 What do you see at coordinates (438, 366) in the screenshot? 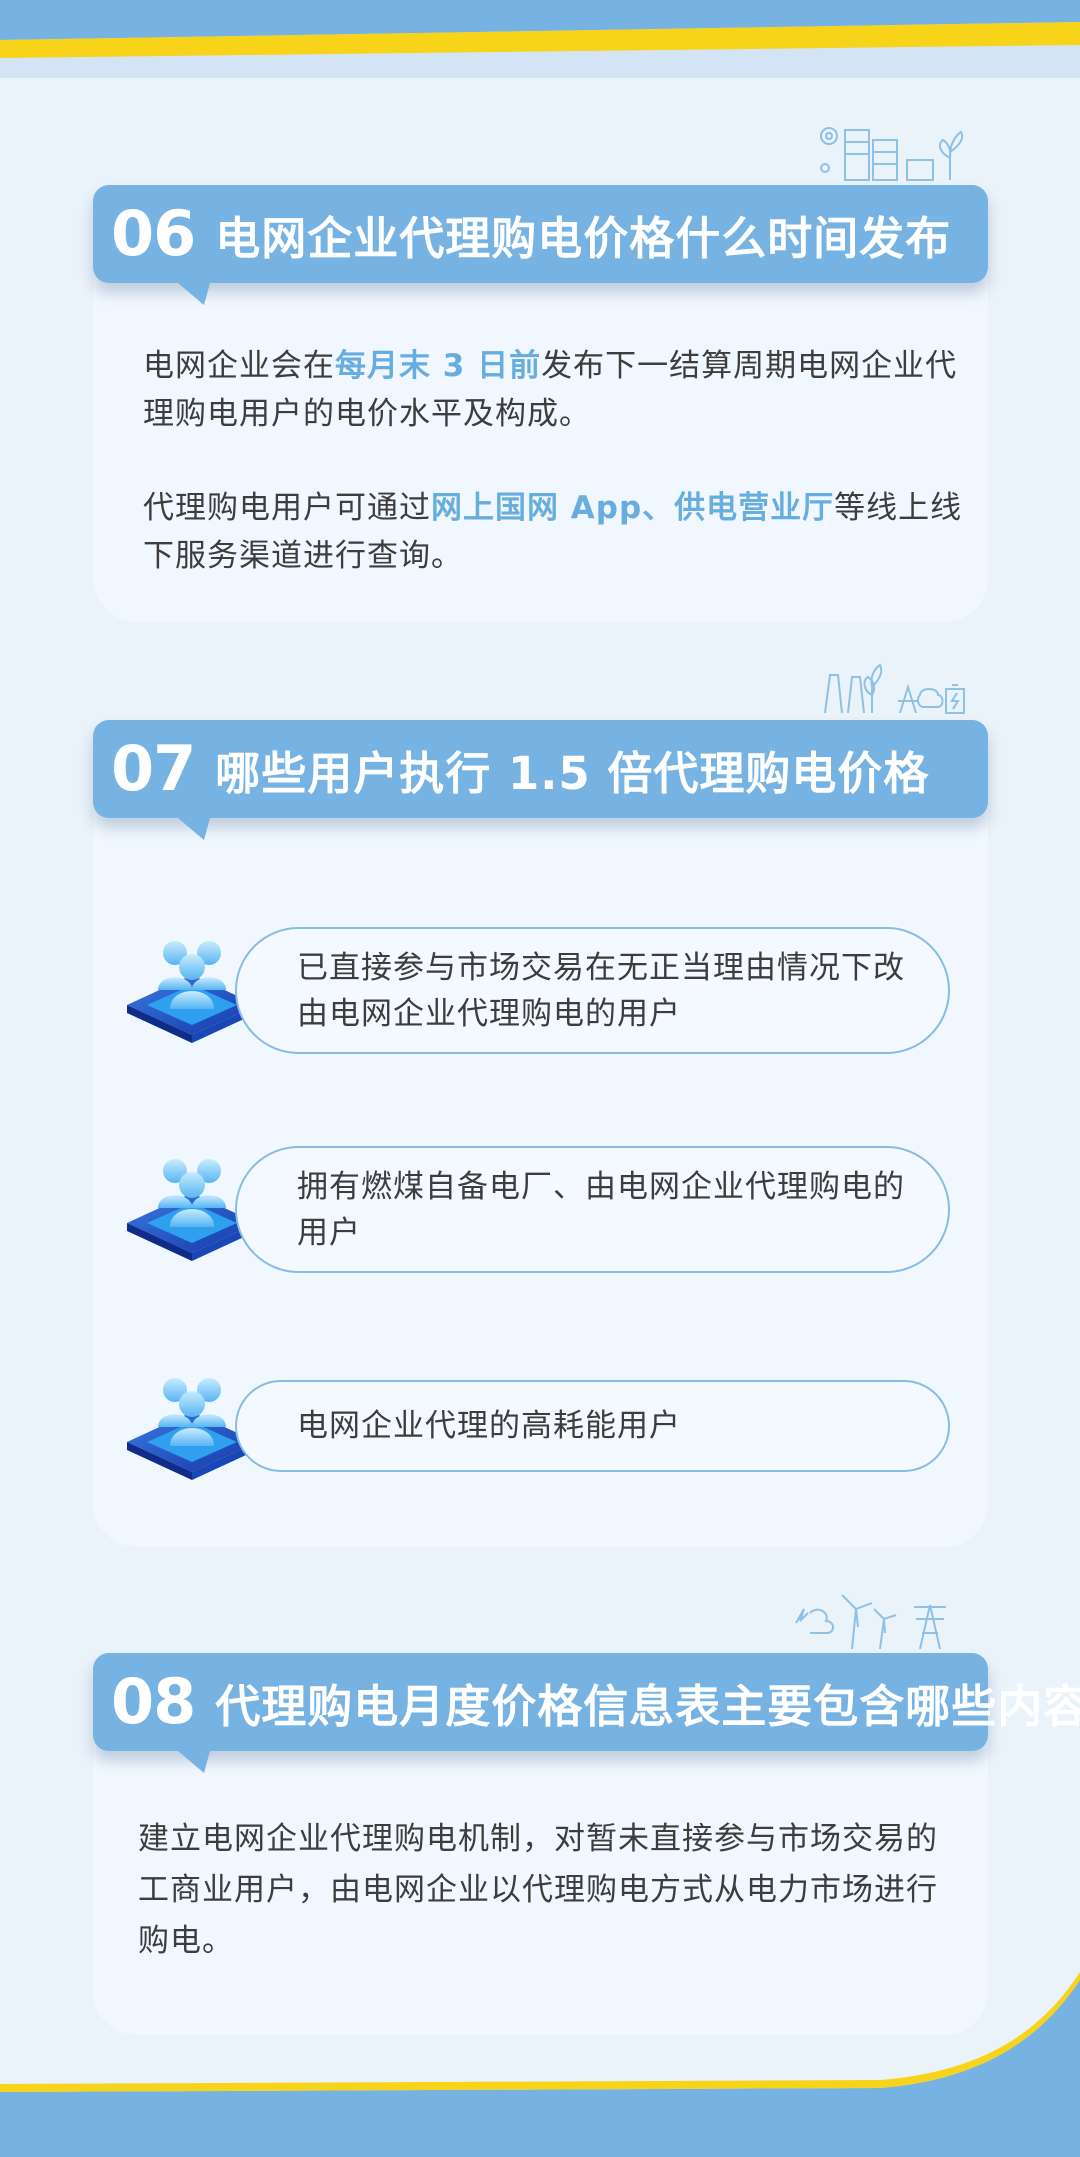
I see `p1-highlight: 每月末 3 日前` at bounding box center [438, 366].